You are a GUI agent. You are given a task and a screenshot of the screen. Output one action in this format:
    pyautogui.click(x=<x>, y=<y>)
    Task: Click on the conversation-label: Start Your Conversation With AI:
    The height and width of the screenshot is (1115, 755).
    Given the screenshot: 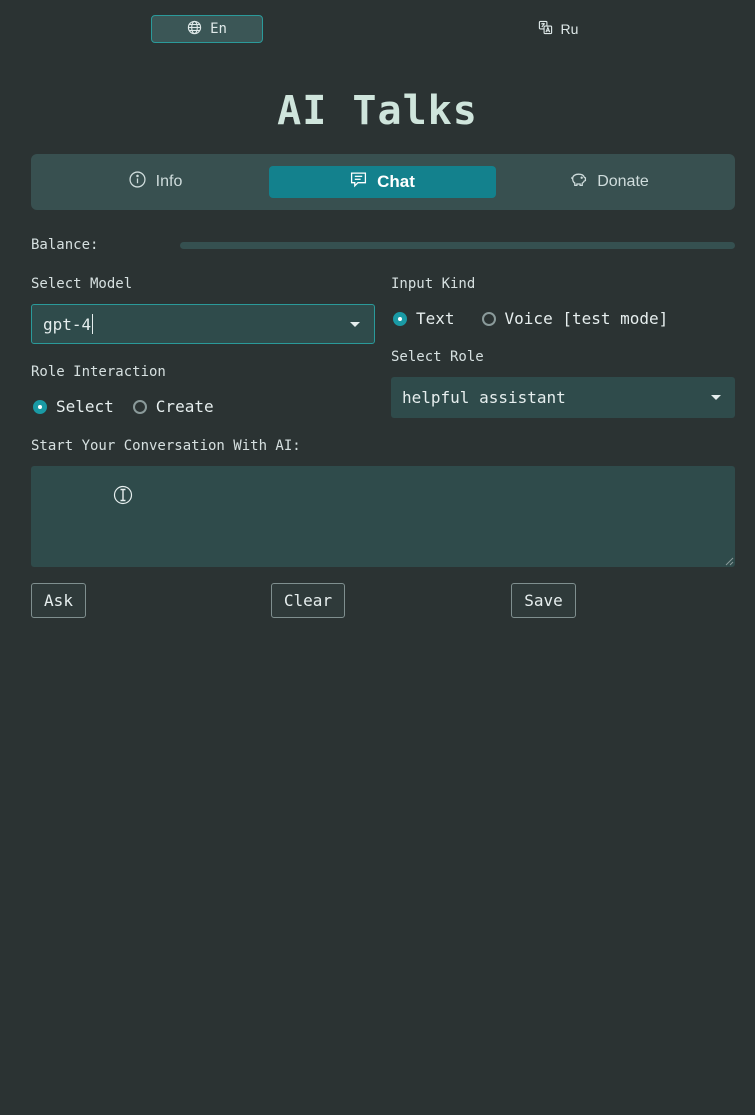 What is the action you would take?
    pyautogui.click(x=166, y=446)
    